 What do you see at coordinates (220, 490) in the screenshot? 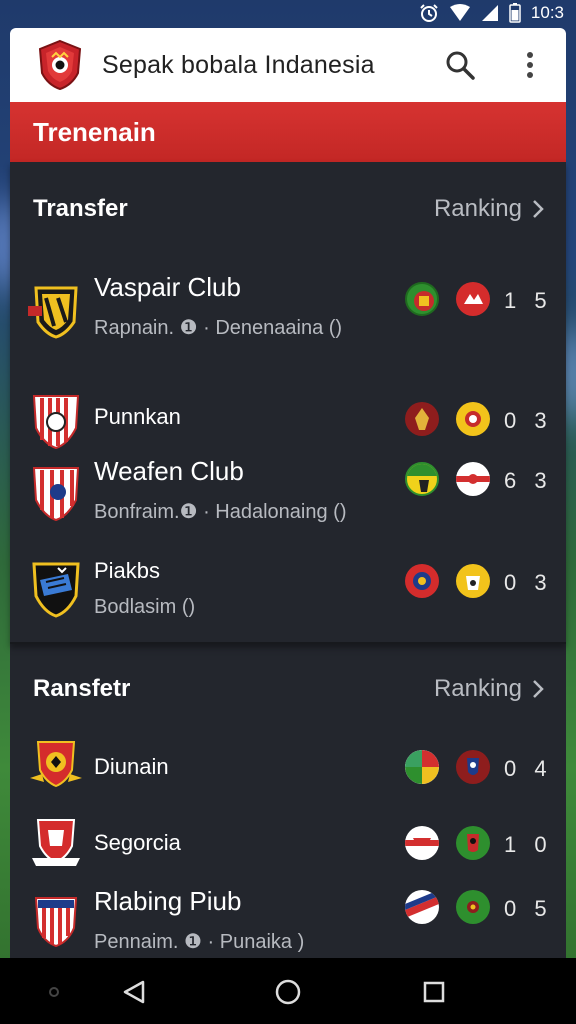
I see `club-info: Weafen Club Bonfraim.❶ · Hadalonaing ()` at bounding box center [220, 490].